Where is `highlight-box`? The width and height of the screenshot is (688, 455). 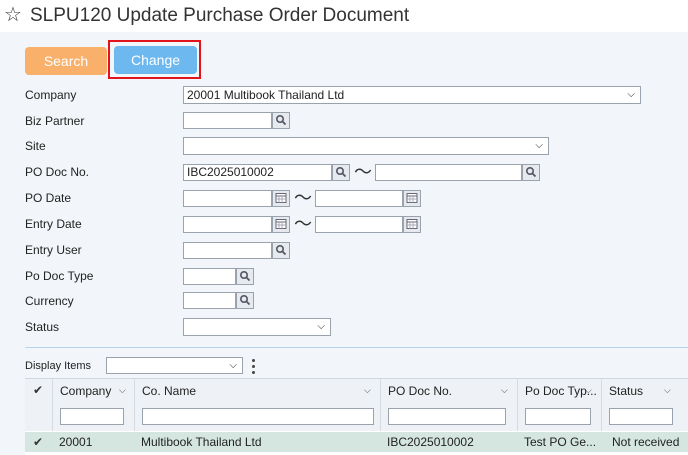
highlight-box is located at coordinates (154, 59).